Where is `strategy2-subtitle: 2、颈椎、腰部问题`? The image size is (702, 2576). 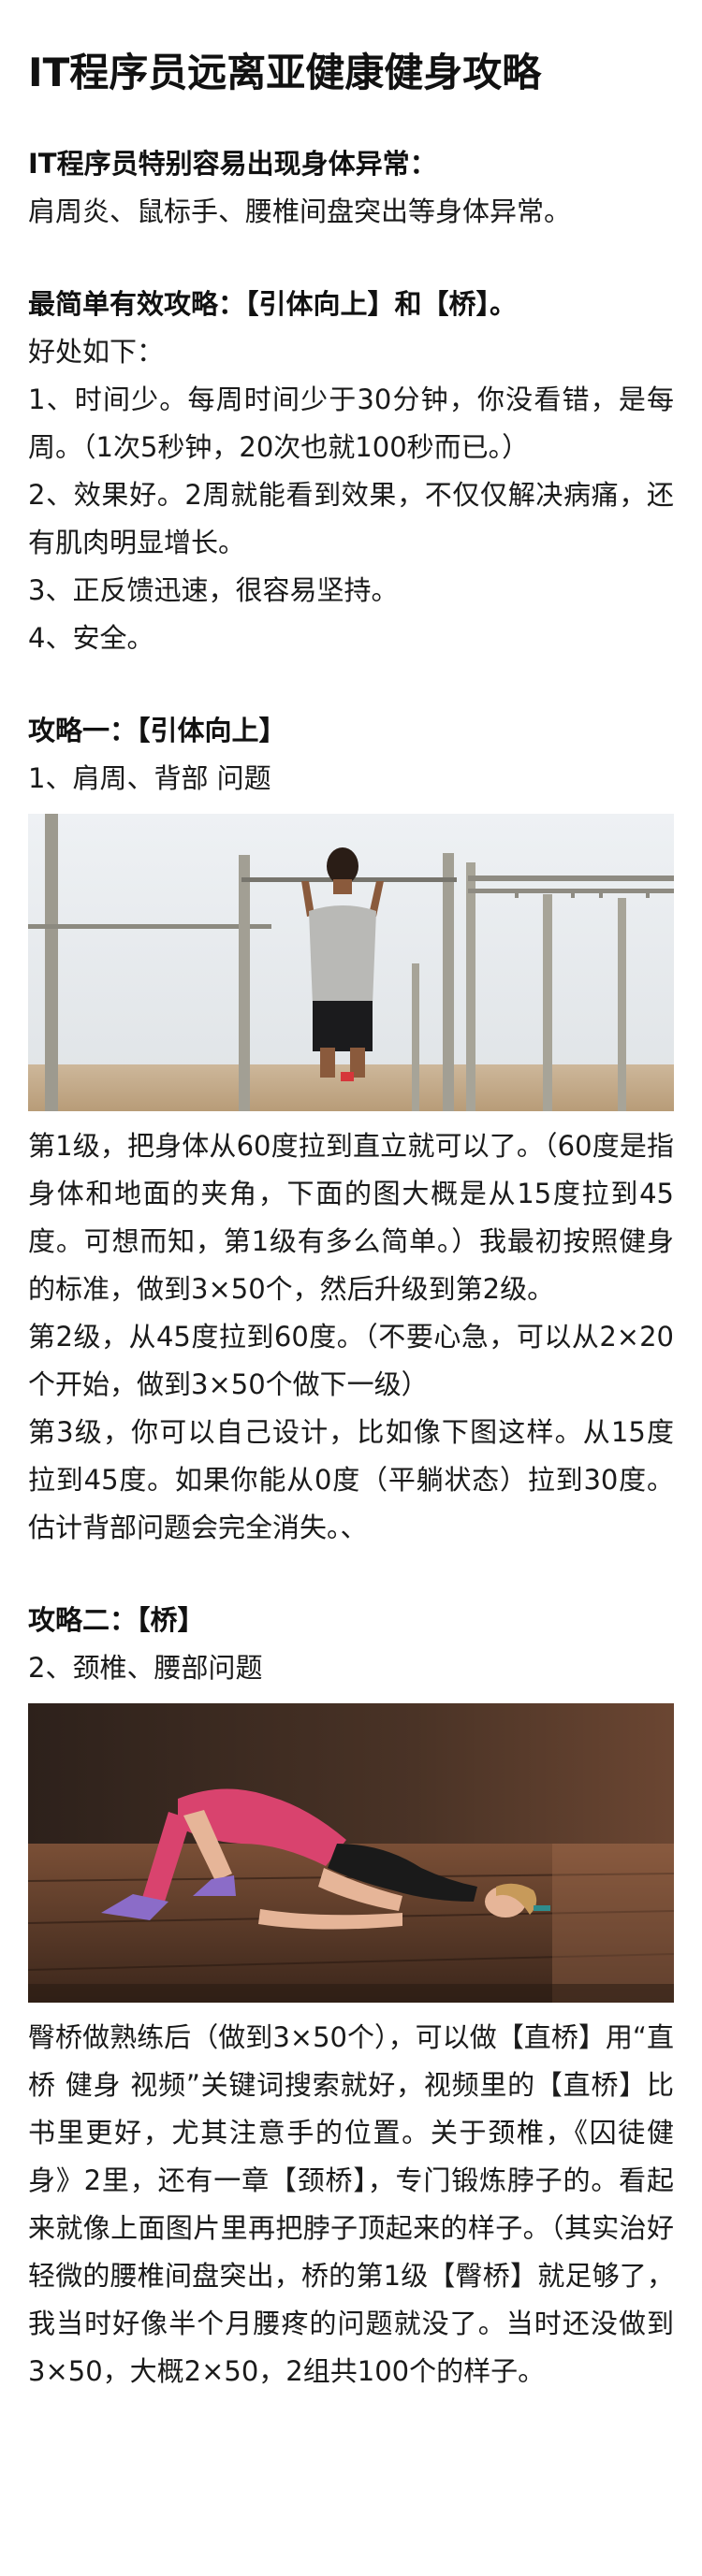
strategy2-subtitle: 2、颈椎、腰部问题 is located at coordinates (146, 1668).